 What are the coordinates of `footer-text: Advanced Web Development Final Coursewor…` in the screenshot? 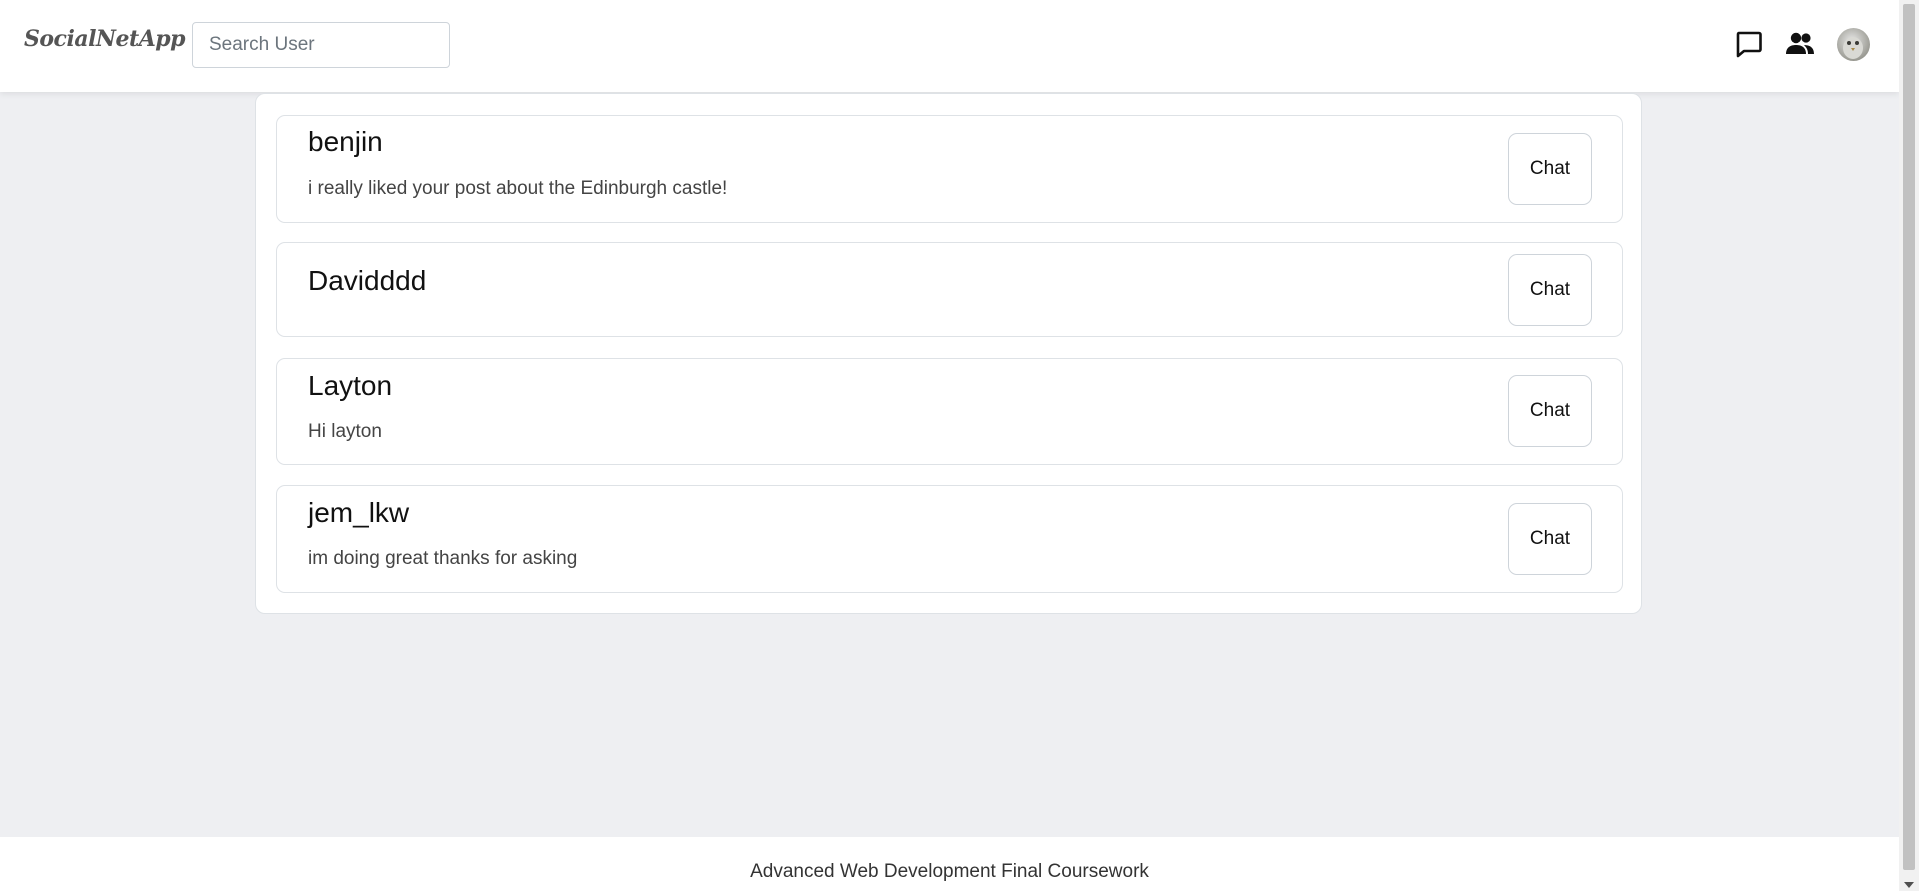 It's located at (949, 871).